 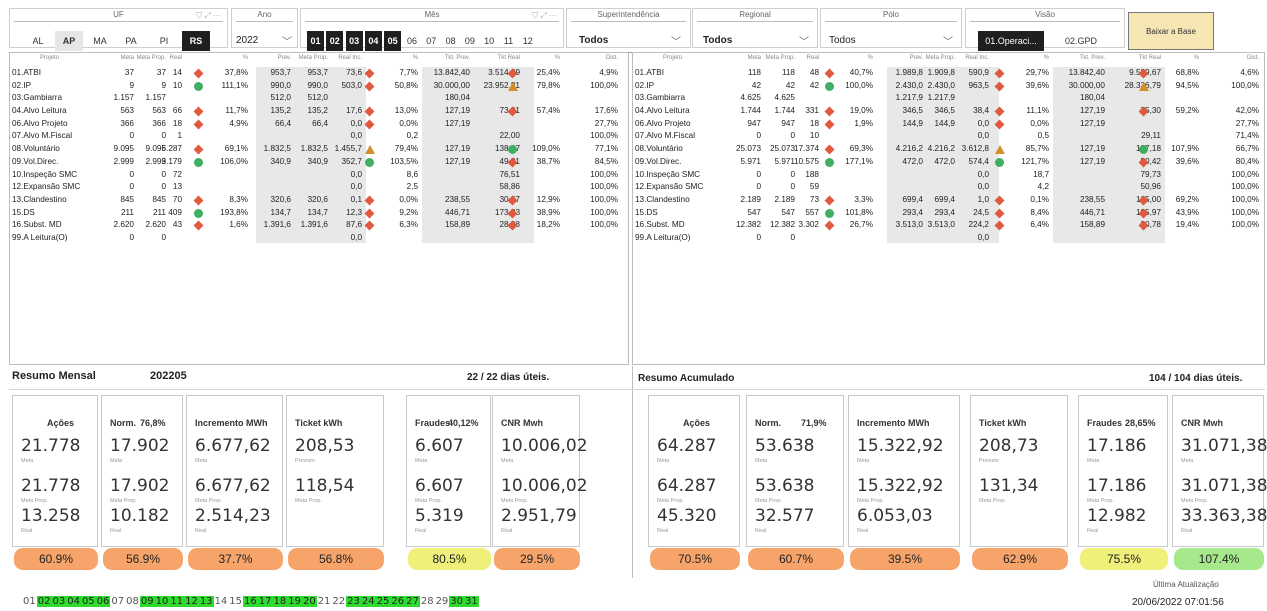 What do you see at coordinates (118, 601) in the screenshot?
I see `day-07: 07` at bounding box center [118, 601].